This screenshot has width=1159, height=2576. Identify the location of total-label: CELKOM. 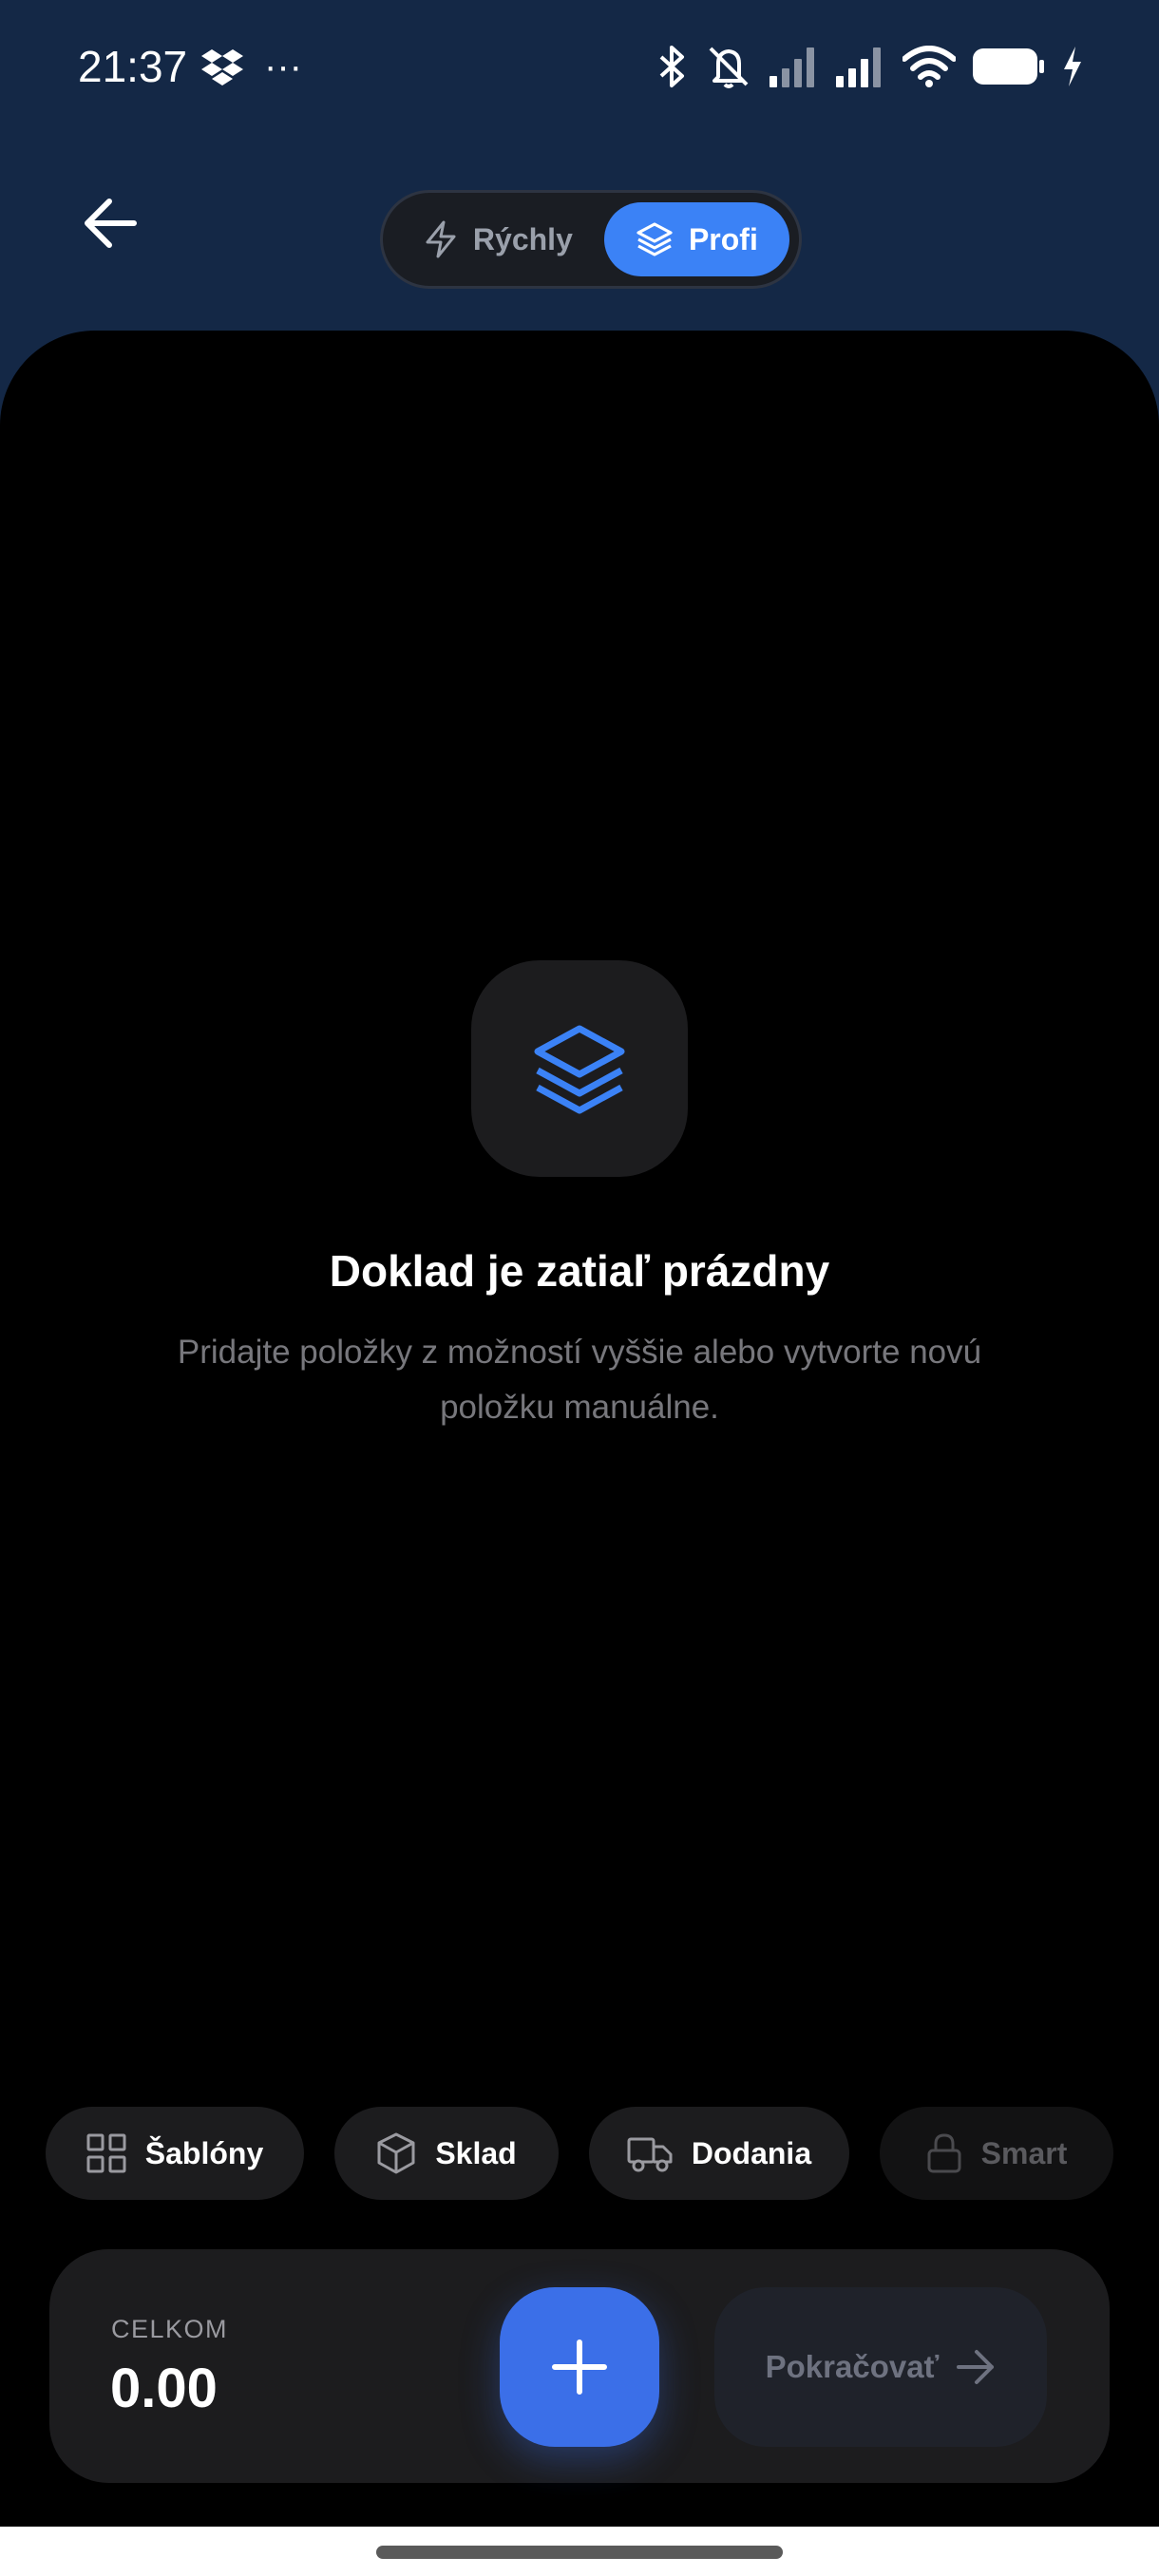
(170, 2329).